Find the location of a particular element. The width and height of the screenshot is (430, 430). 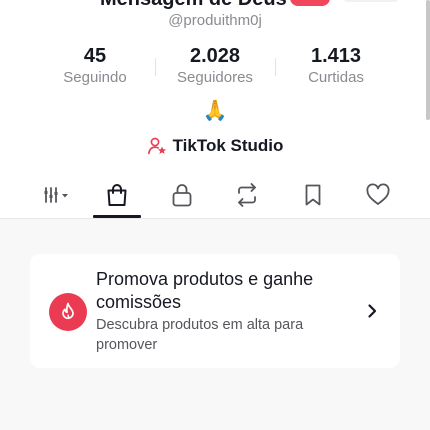

stat-likes-label: Curtidas is located at coordinates (336, 77).